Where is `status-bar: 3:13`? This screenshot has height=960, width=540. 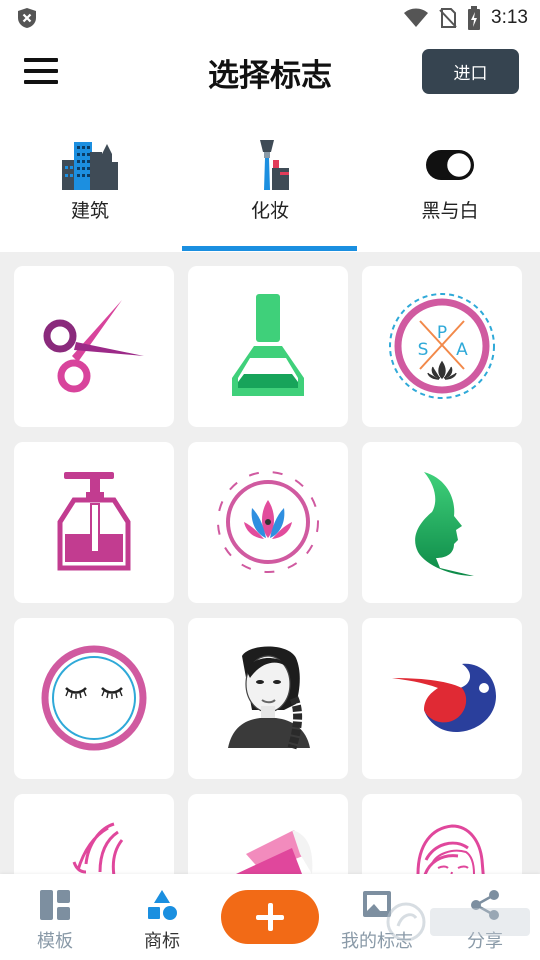
status-bar: 3:13 is located at coordinates (270, 18).